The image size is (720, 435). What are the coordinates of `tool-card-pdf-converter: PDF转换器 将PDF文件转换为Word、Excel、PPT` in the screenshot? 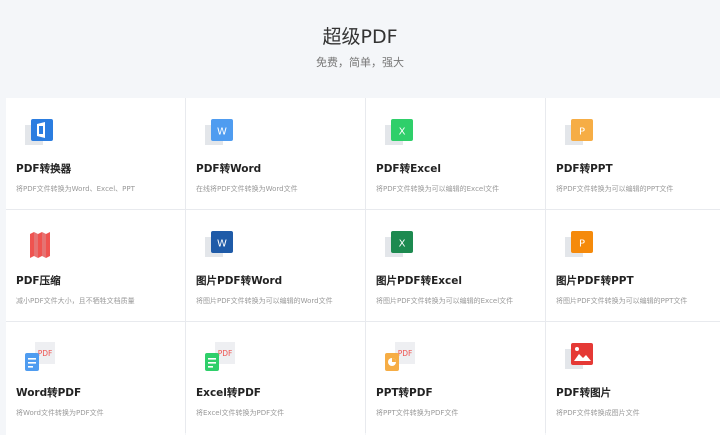 It's located at (95, 153).